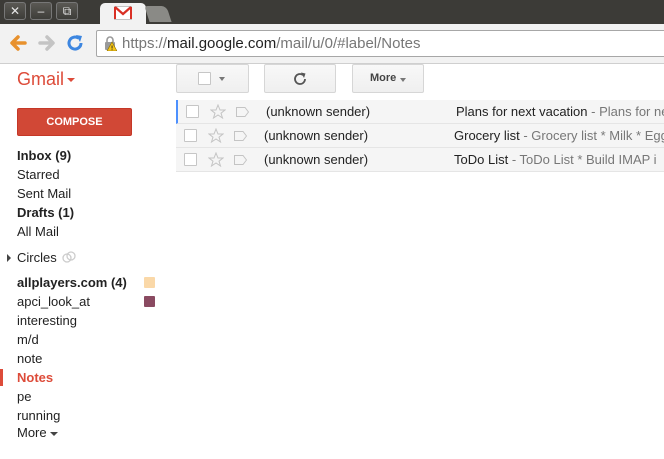 Image resolution: width=664 pixels, height=459 pixels. What do you see at coordinates (24, 396) in the screenshot?
I see `sidebar-item-pe: pe` at bounding box center [24, 396].